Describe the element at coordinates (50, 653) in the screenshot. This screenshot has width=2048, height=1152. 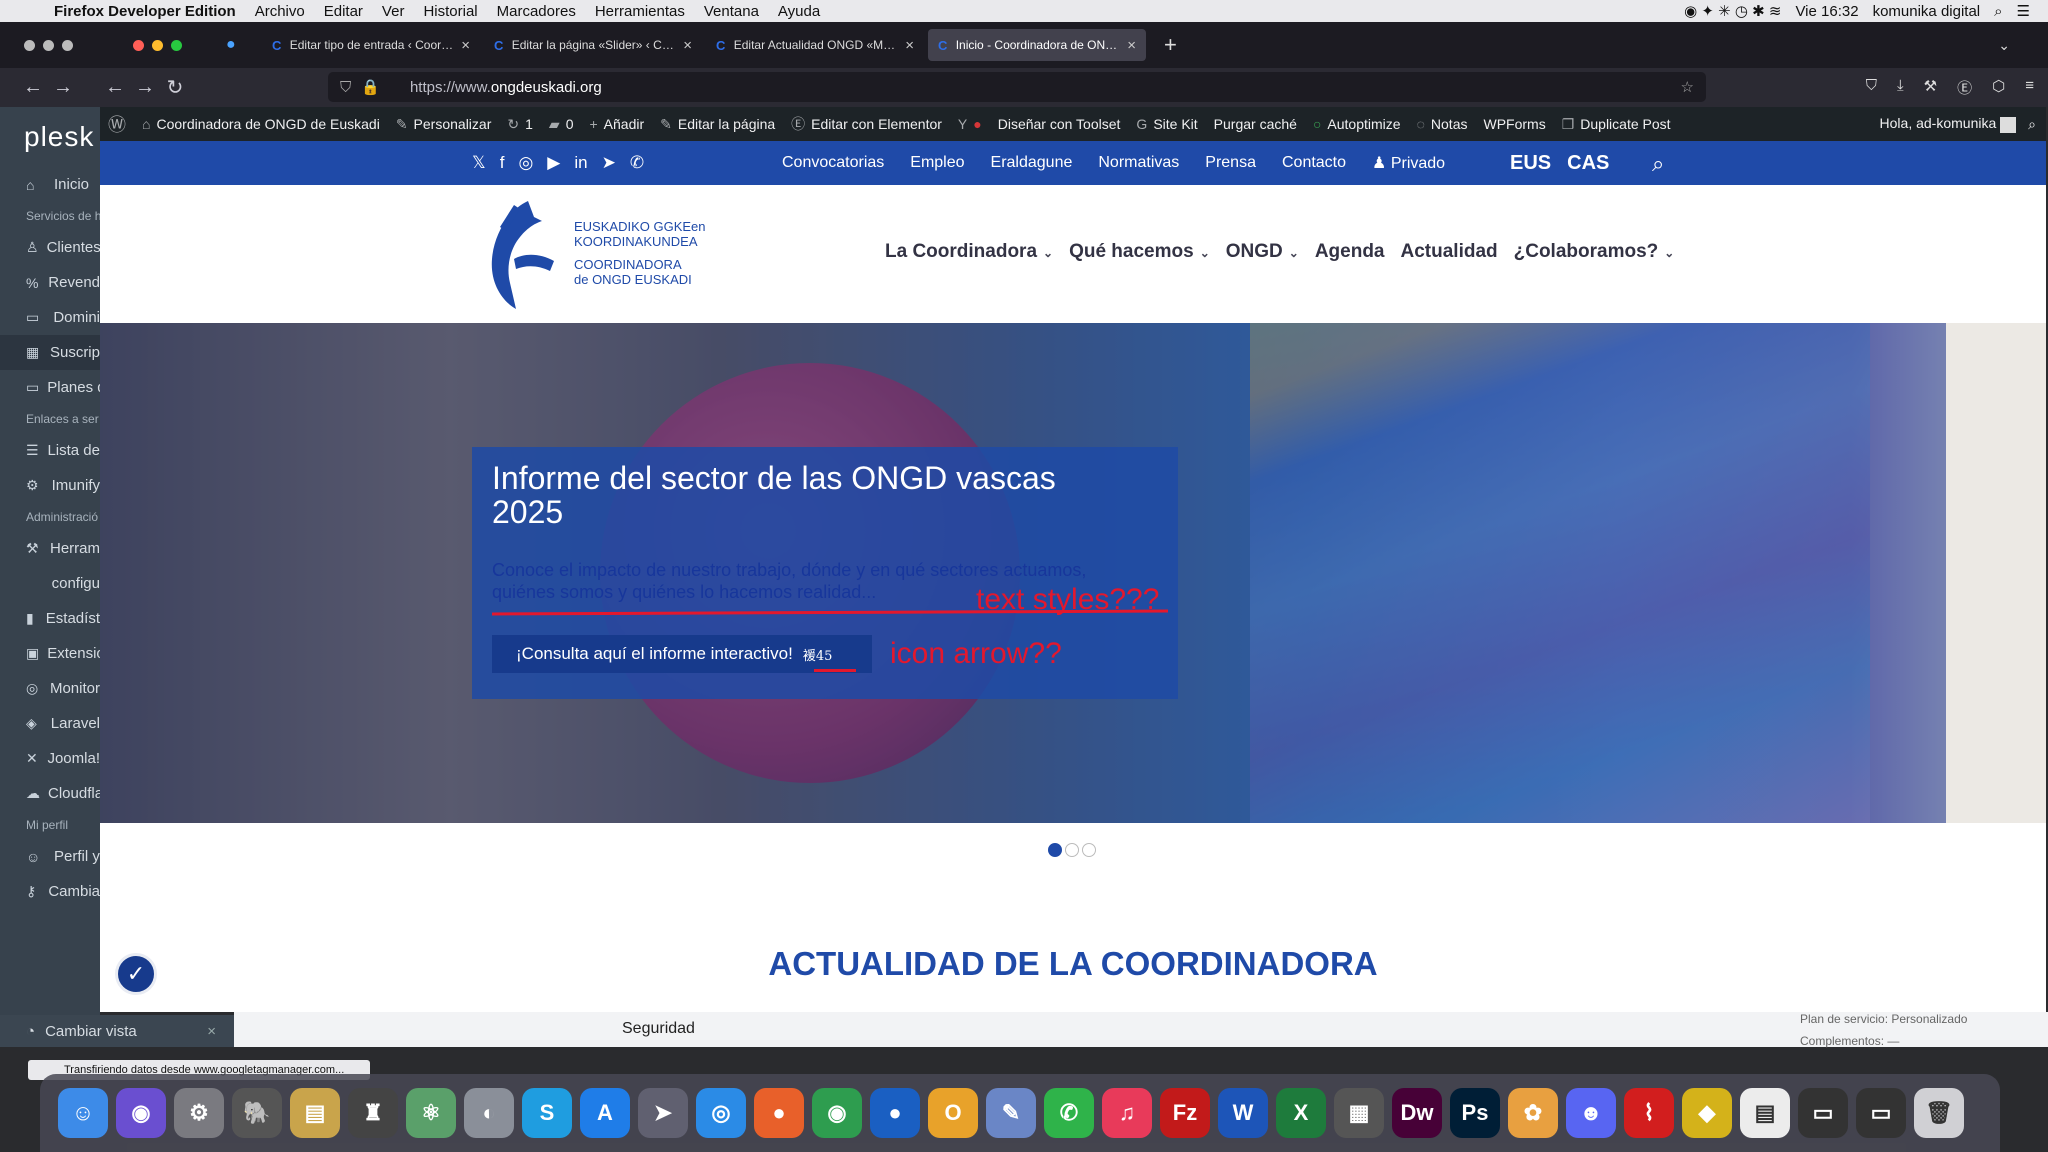
I see `plesk-nav-item: ▣ Extensio` at that location.